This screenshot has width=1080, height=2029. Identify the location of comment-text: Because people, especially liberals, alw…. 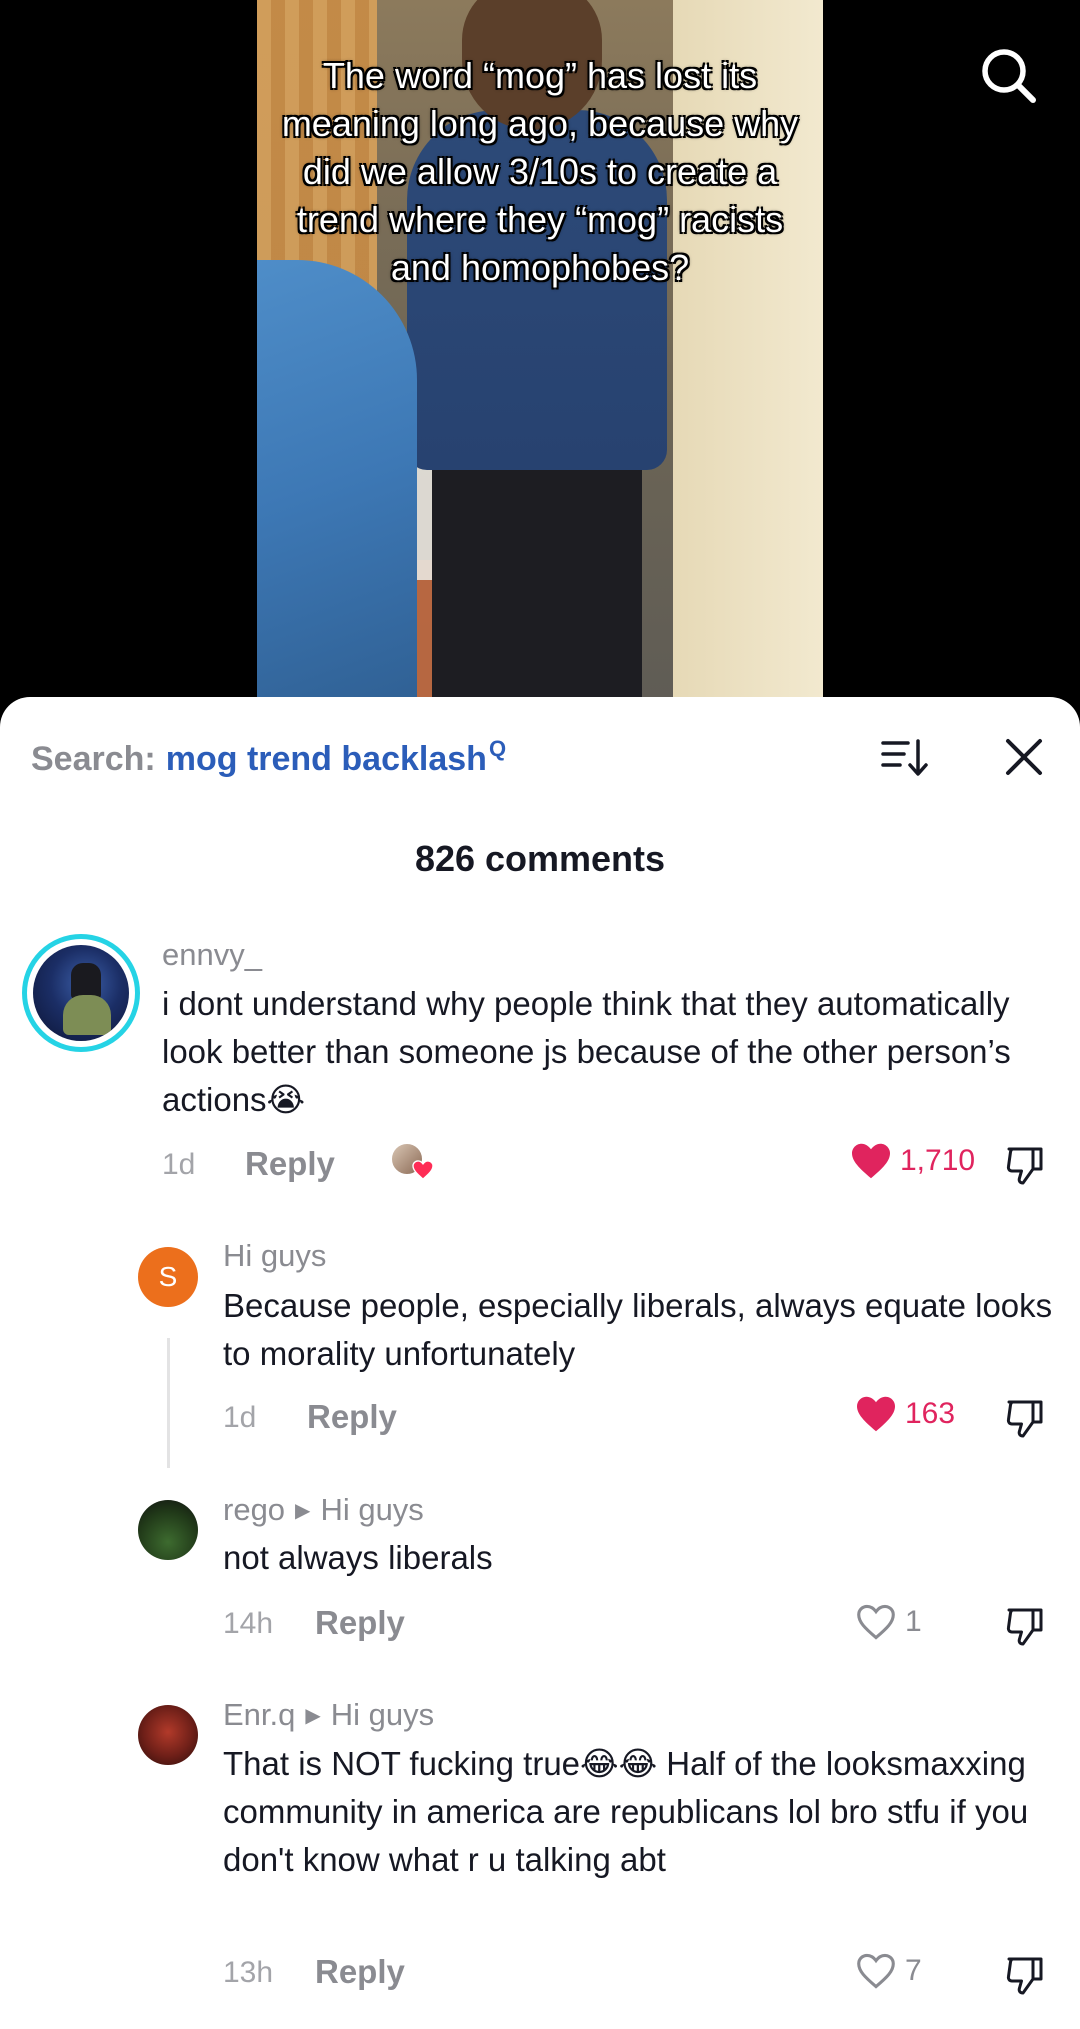
(638, 1329).